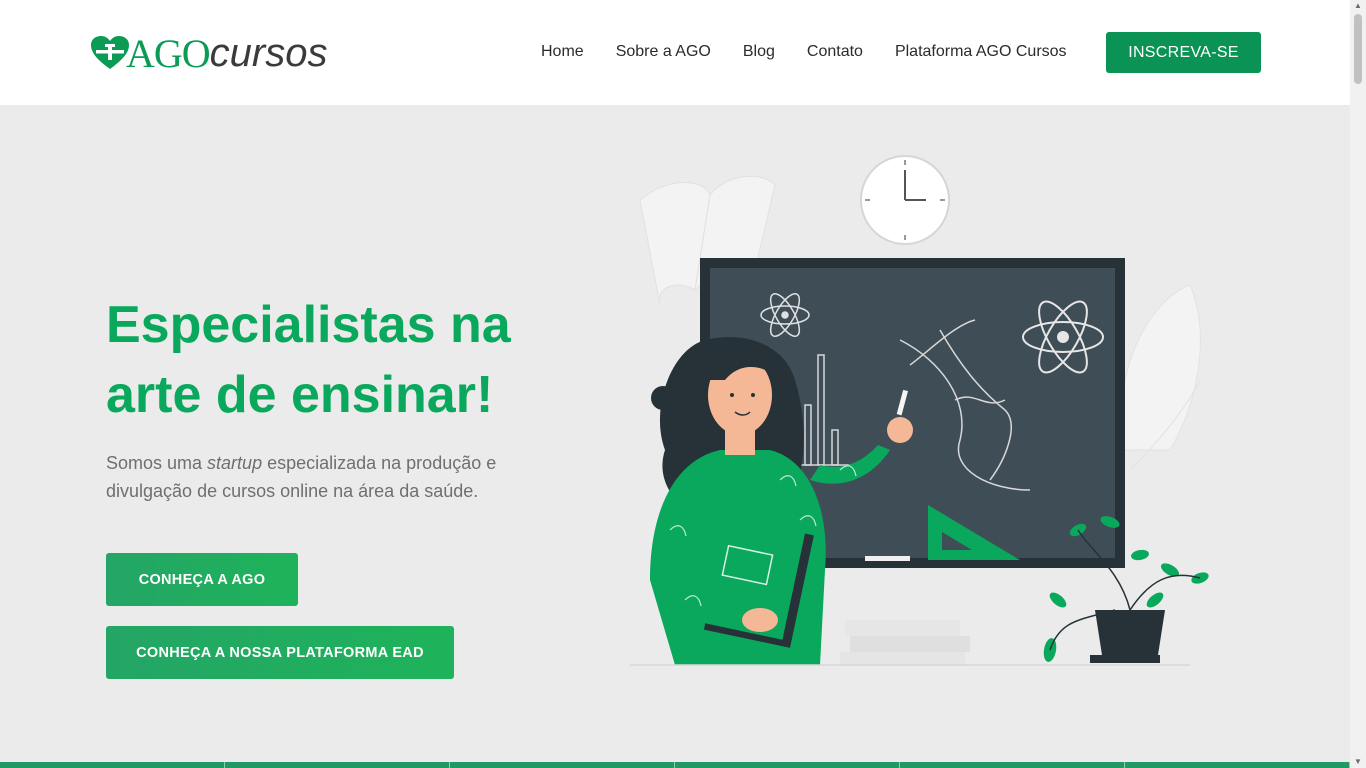 This screenshot has width=1366, height=768. Describe the element at coordinates (663, 52) in the screenshot. I see `nav-sobre: Sobre a AGO` at that location.